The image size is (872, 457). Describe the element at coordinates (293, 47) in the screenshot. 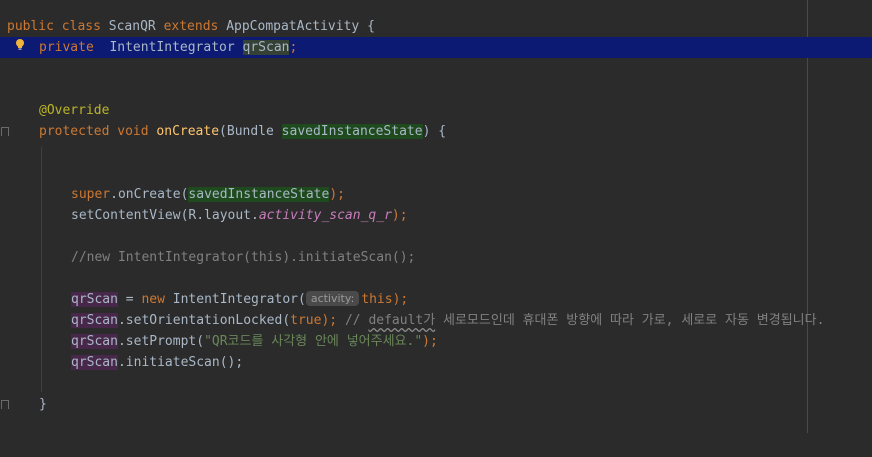

I see `semicolon: ;` at that location.